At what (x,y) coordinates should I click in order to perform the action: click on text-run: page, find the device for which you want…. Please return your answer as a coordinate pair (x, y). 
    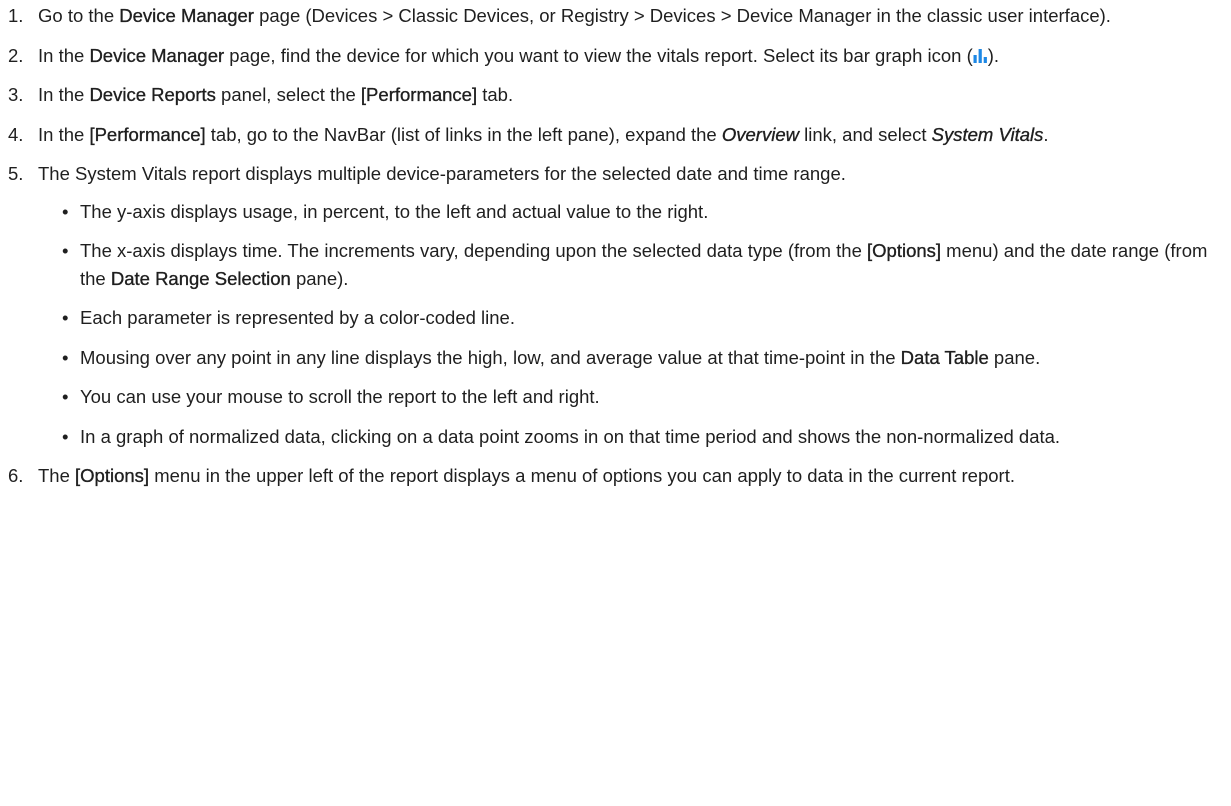
    Looking at the image, I should click on (598, 55).